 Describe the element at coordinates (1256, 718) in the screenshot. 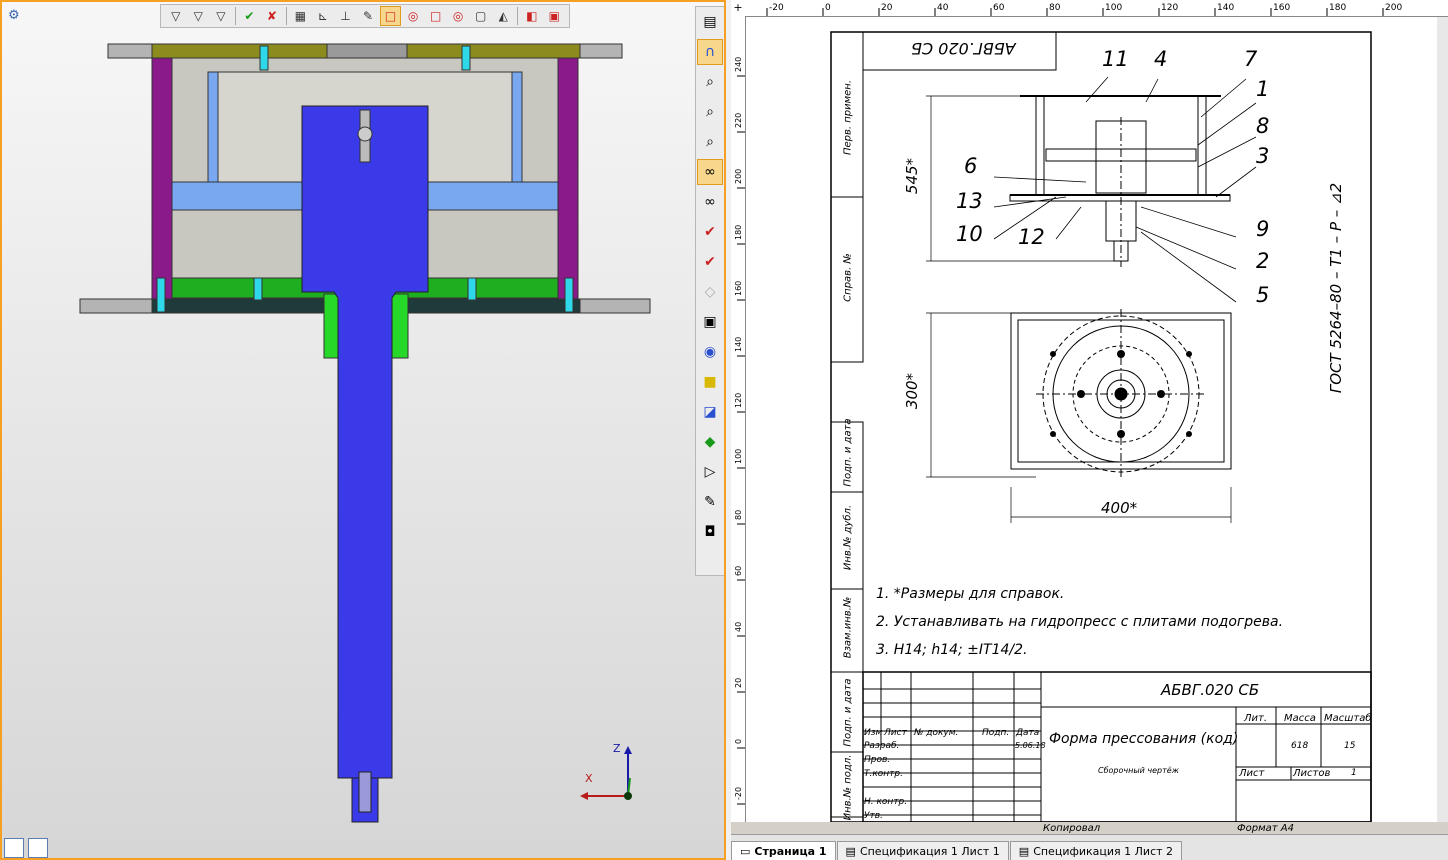

I see `lit-label: Лит.` at that location.